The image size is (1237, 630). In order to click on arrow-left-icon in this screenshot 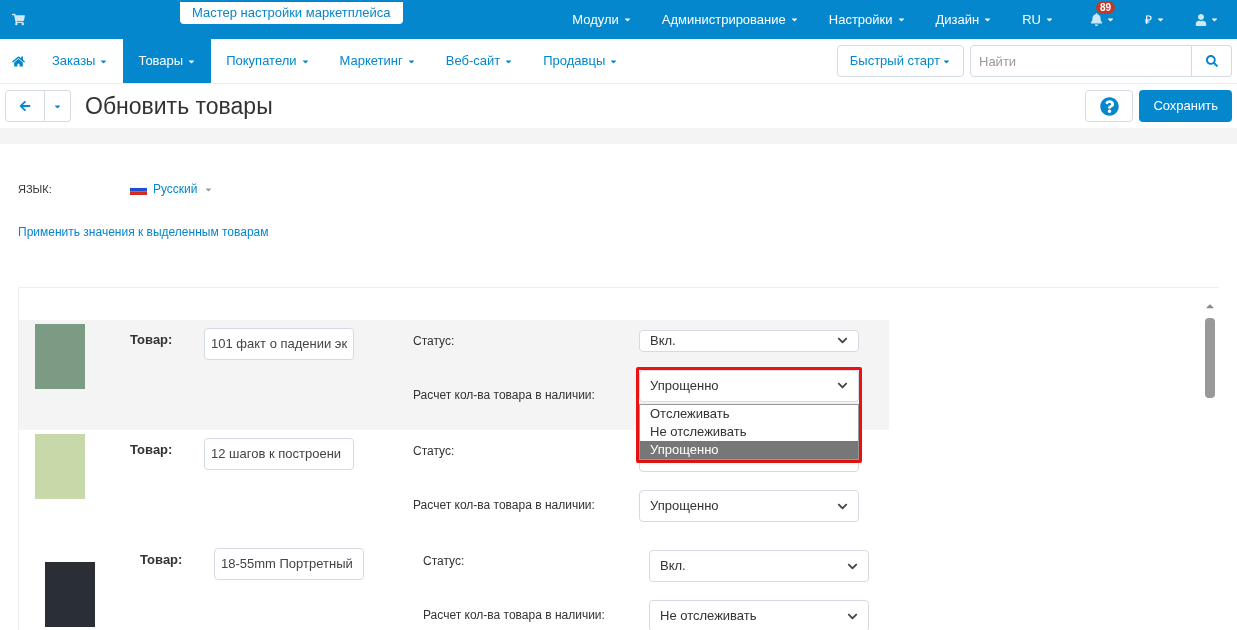, I will do `click(25, 106)`.